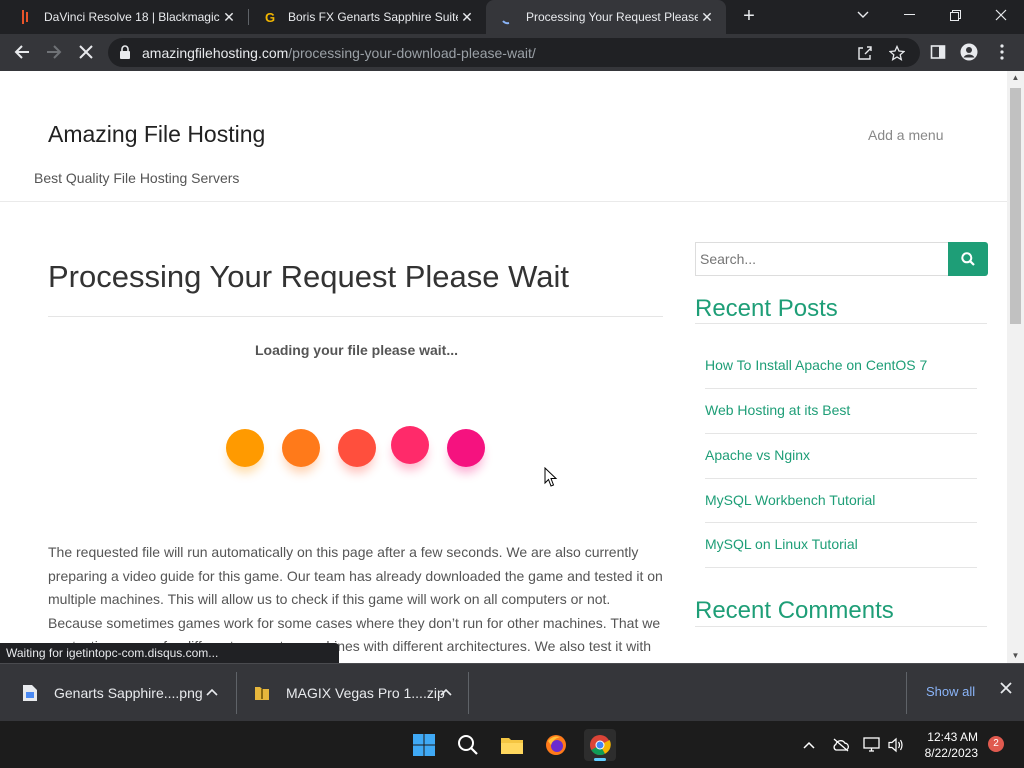 This screenshot has width=1024, height=768. Describe the element at coordinates (54, 52) in the screenshot. I see `forward-arrow-icon` at that location.